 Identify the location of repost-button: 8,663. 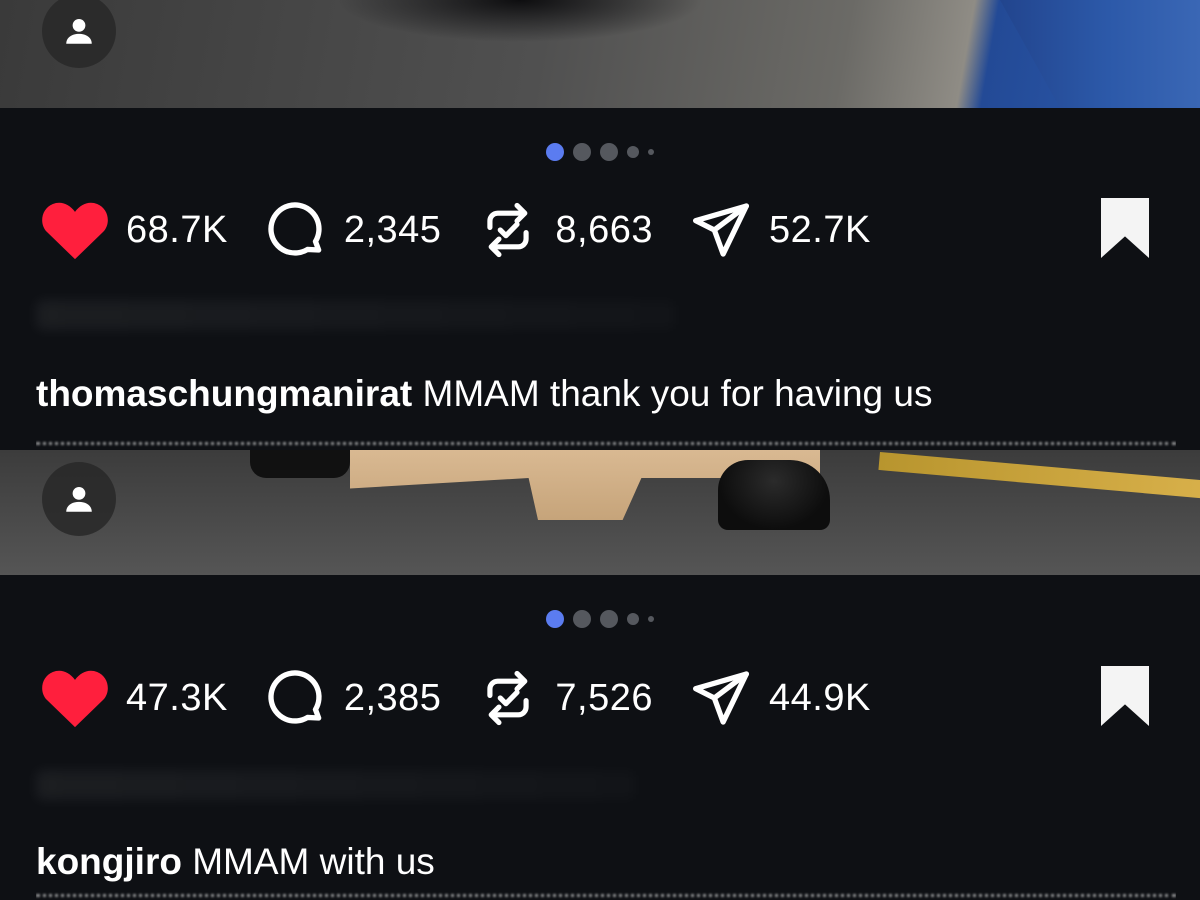
(565, 230).